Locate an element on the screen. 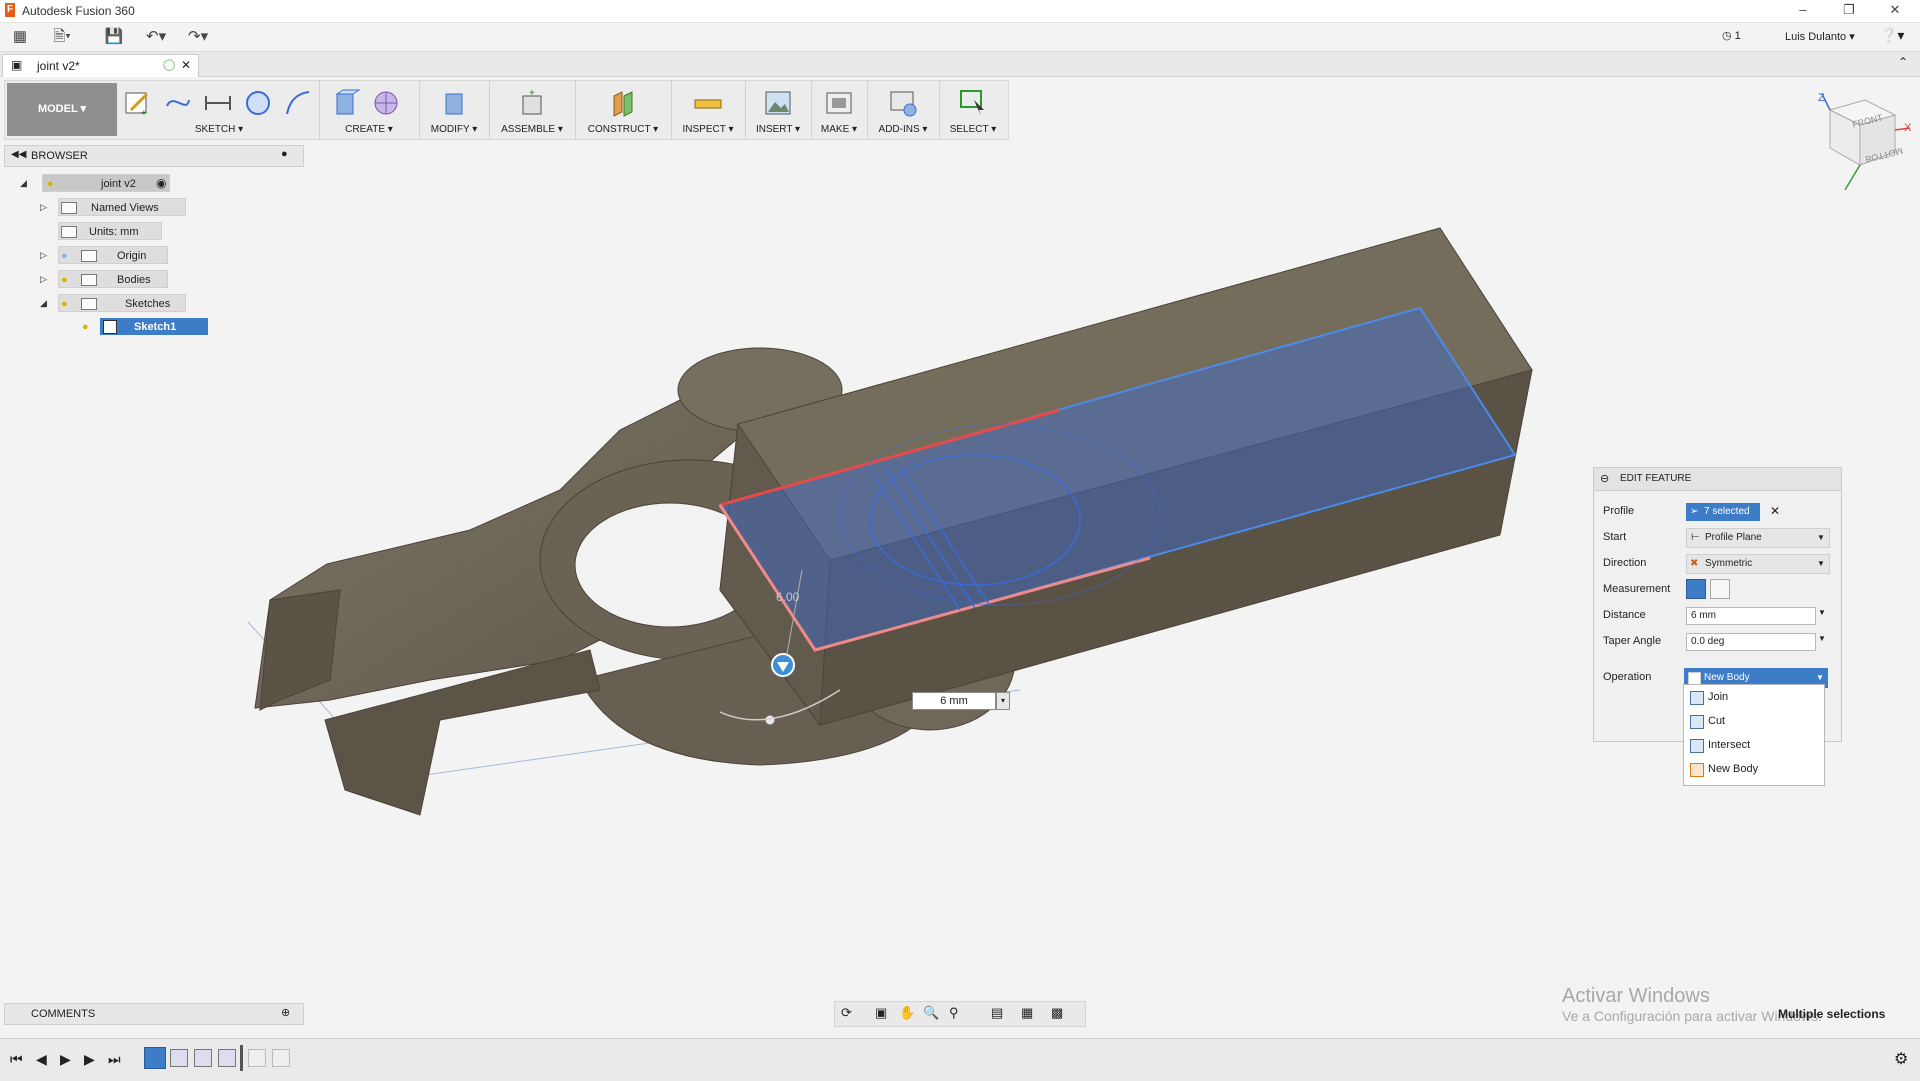  user-name: Luis Dulanto is located at coordinates (1816, 37).